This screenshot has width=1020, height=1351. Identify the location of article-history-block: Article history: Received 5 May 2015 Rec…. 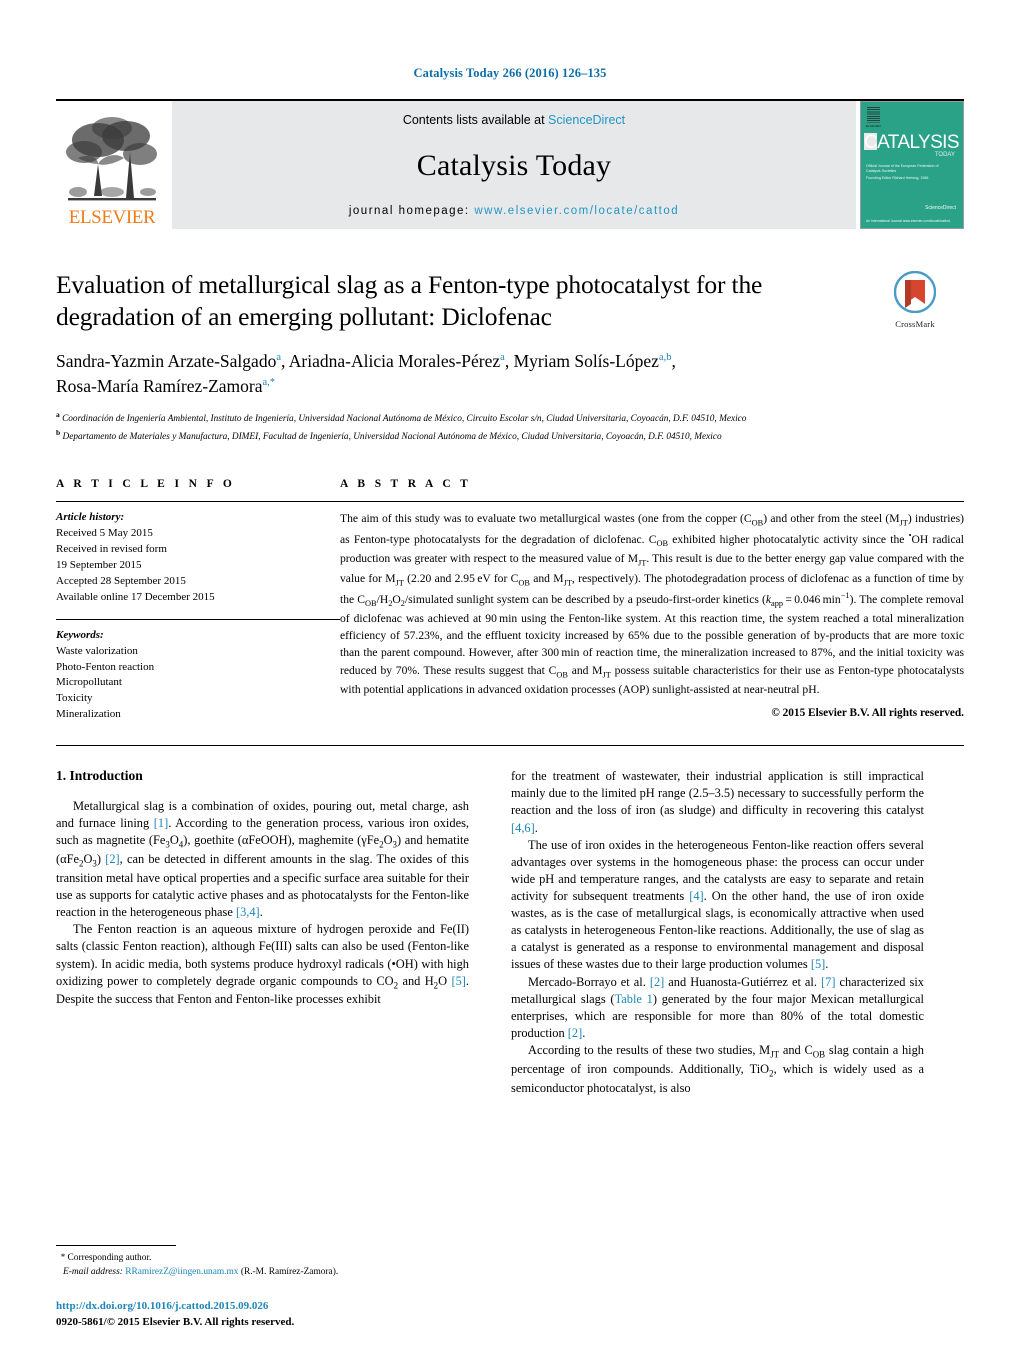
(198, 616).